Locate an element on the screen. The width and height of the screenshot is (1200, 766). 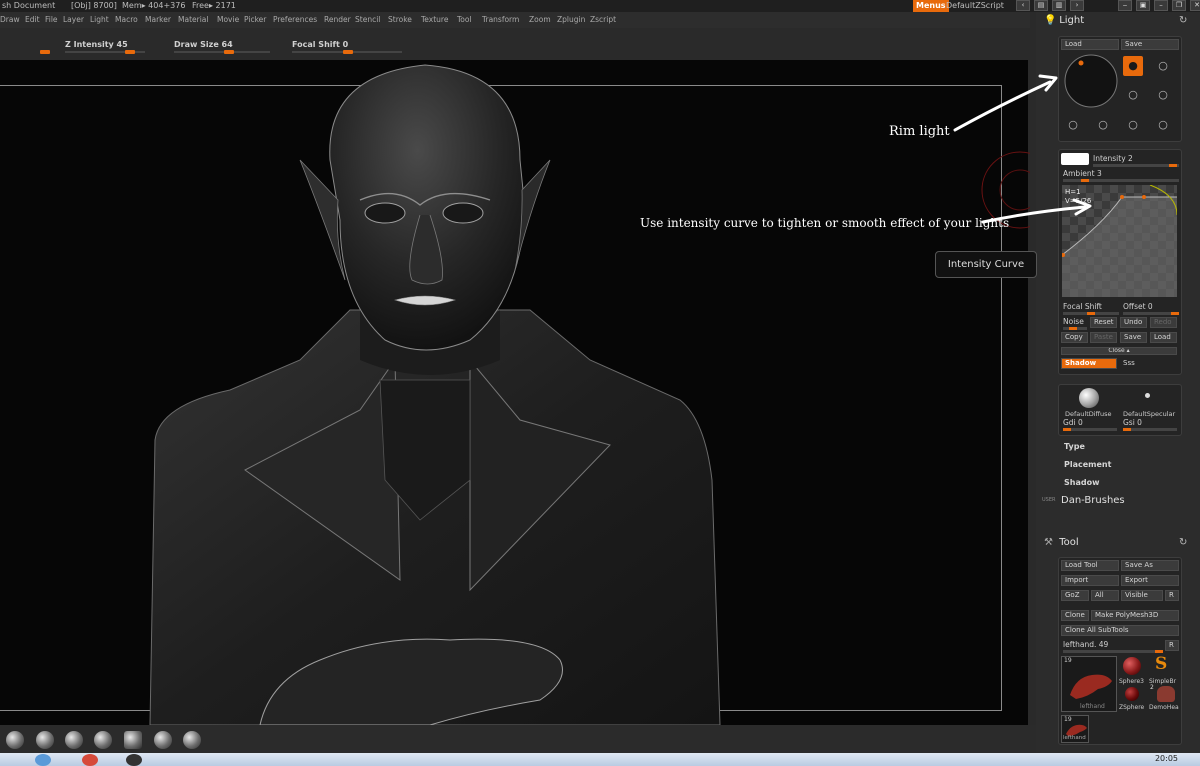
layout-icon-2: ▥ is located at coordinates (1059, 5).